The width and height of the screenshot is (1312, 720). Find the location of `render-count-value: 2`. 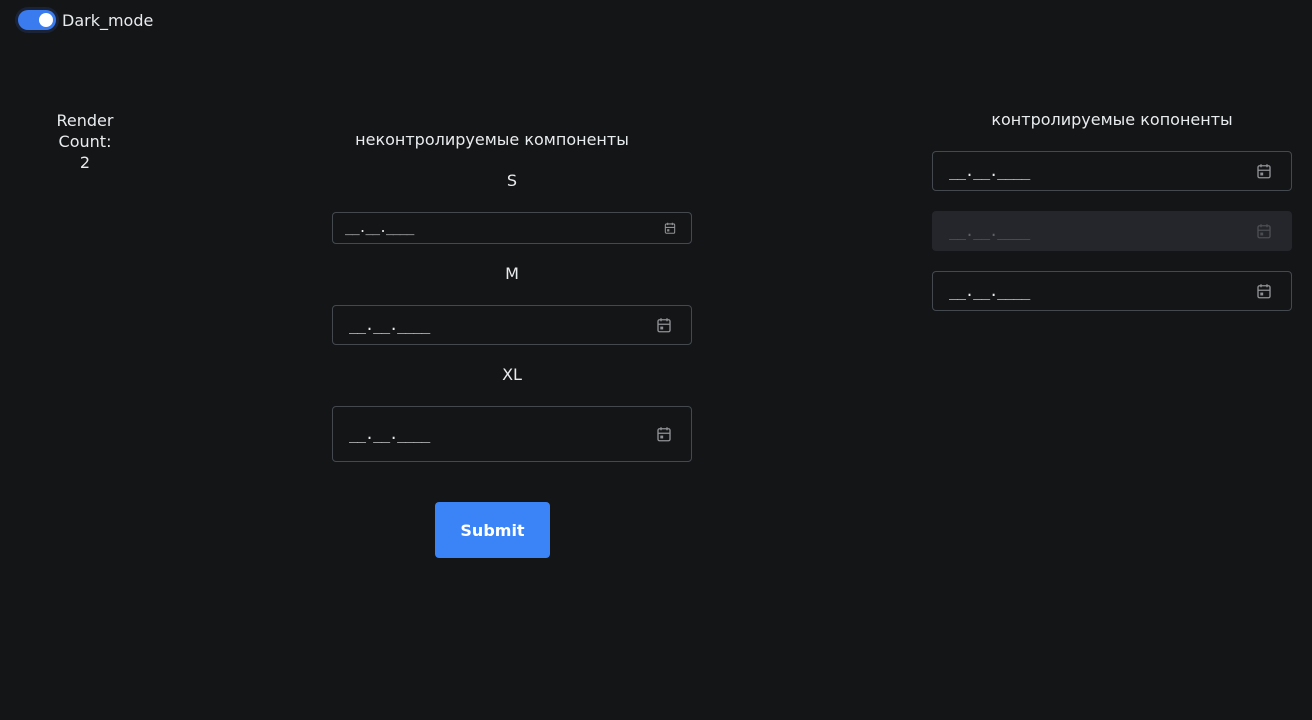

render-count-value: 2 is located at coordinates (85, 162).